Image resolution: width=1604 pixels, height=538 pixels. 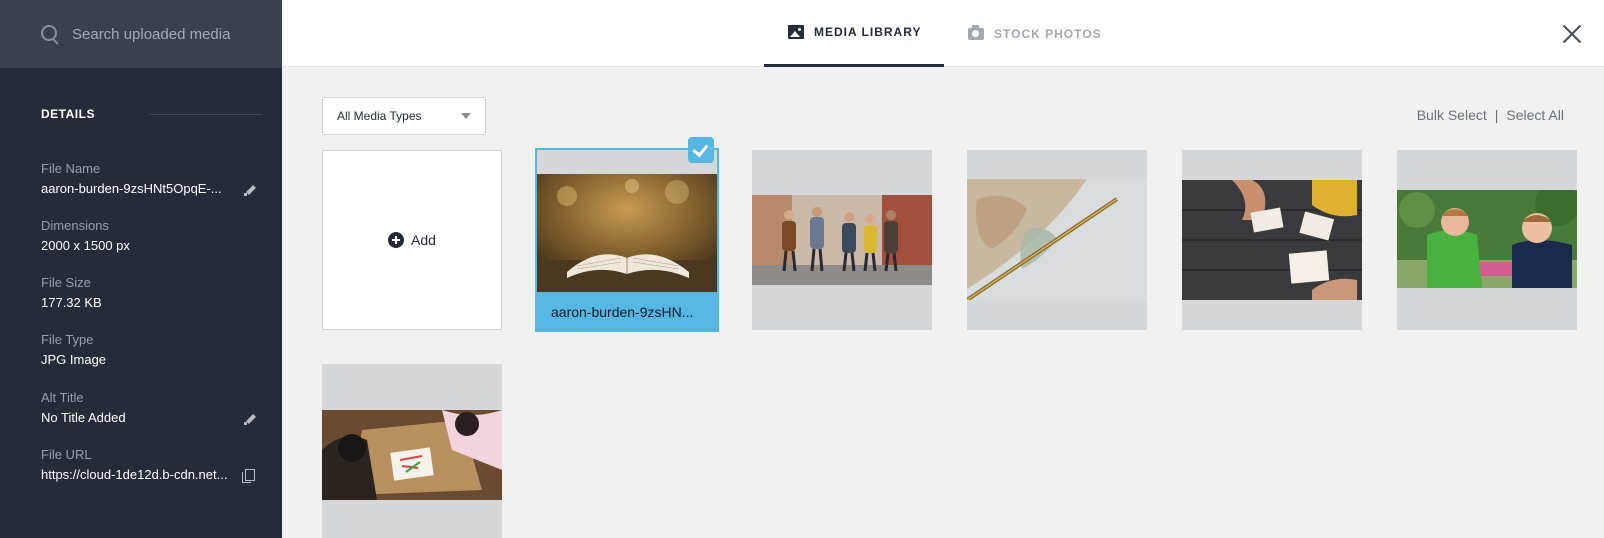 I want to click on edit-alt-title-pencil-icon, so click(x=250, y=419).